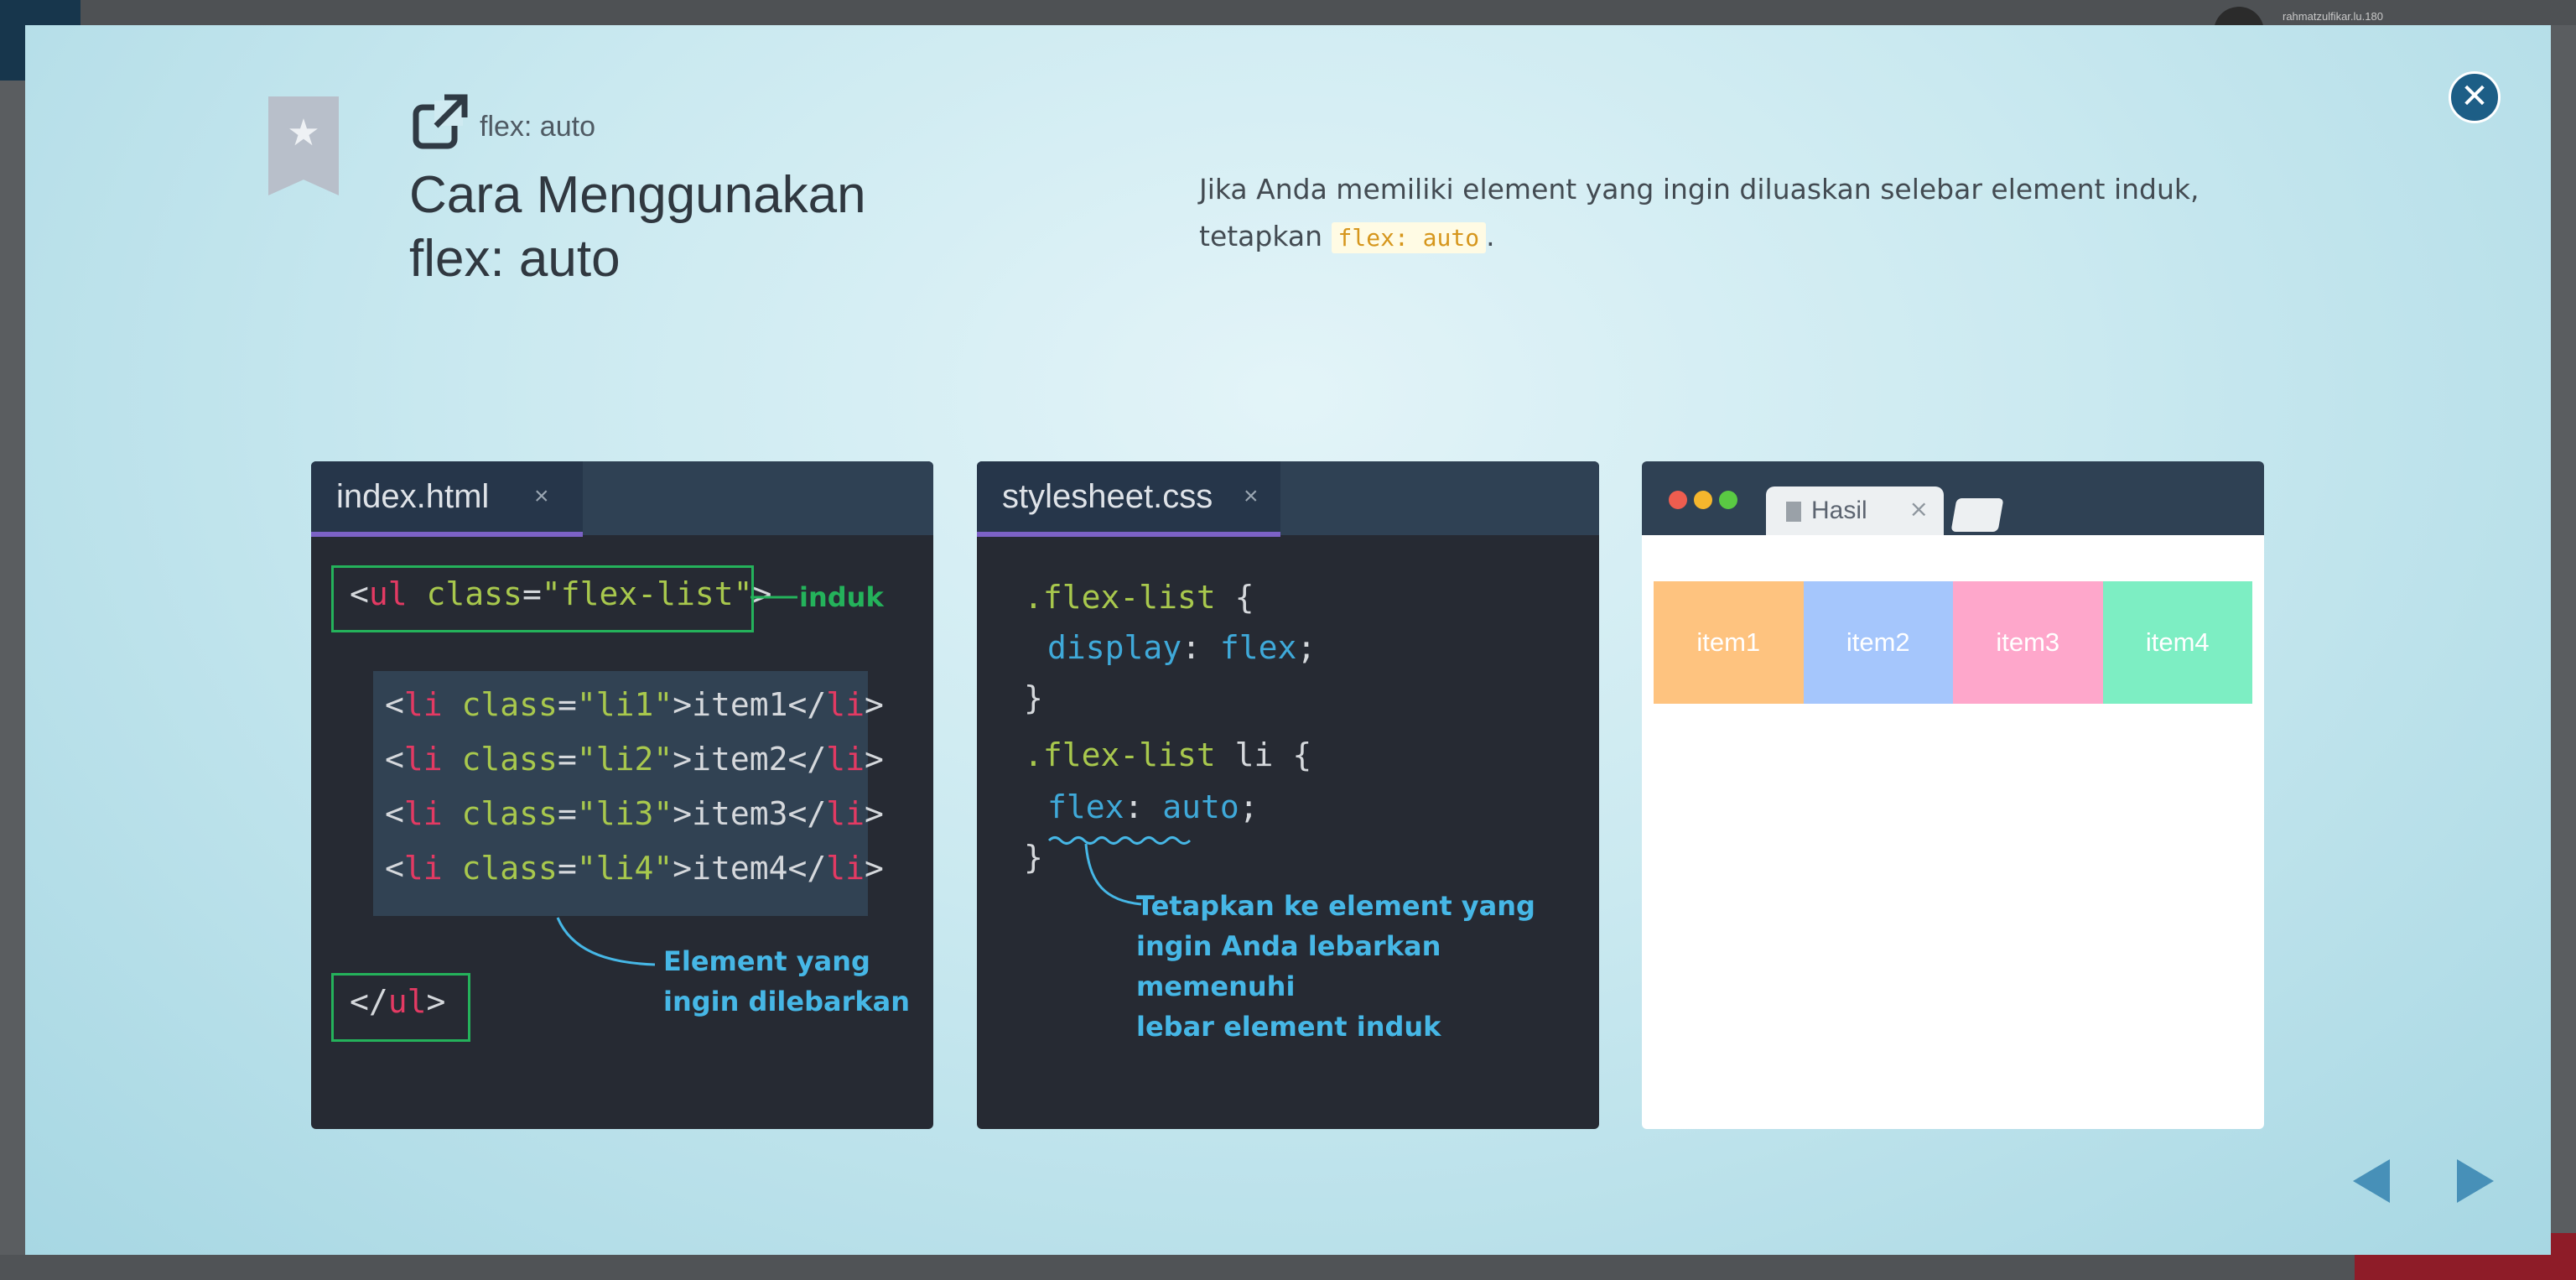 The image size is (2576, 1280). What do you see at coordinates (787, 1001) in the screenshot?
I see `note-li-line2: ingin dilebarkan` at bounding box center [787, 1001].